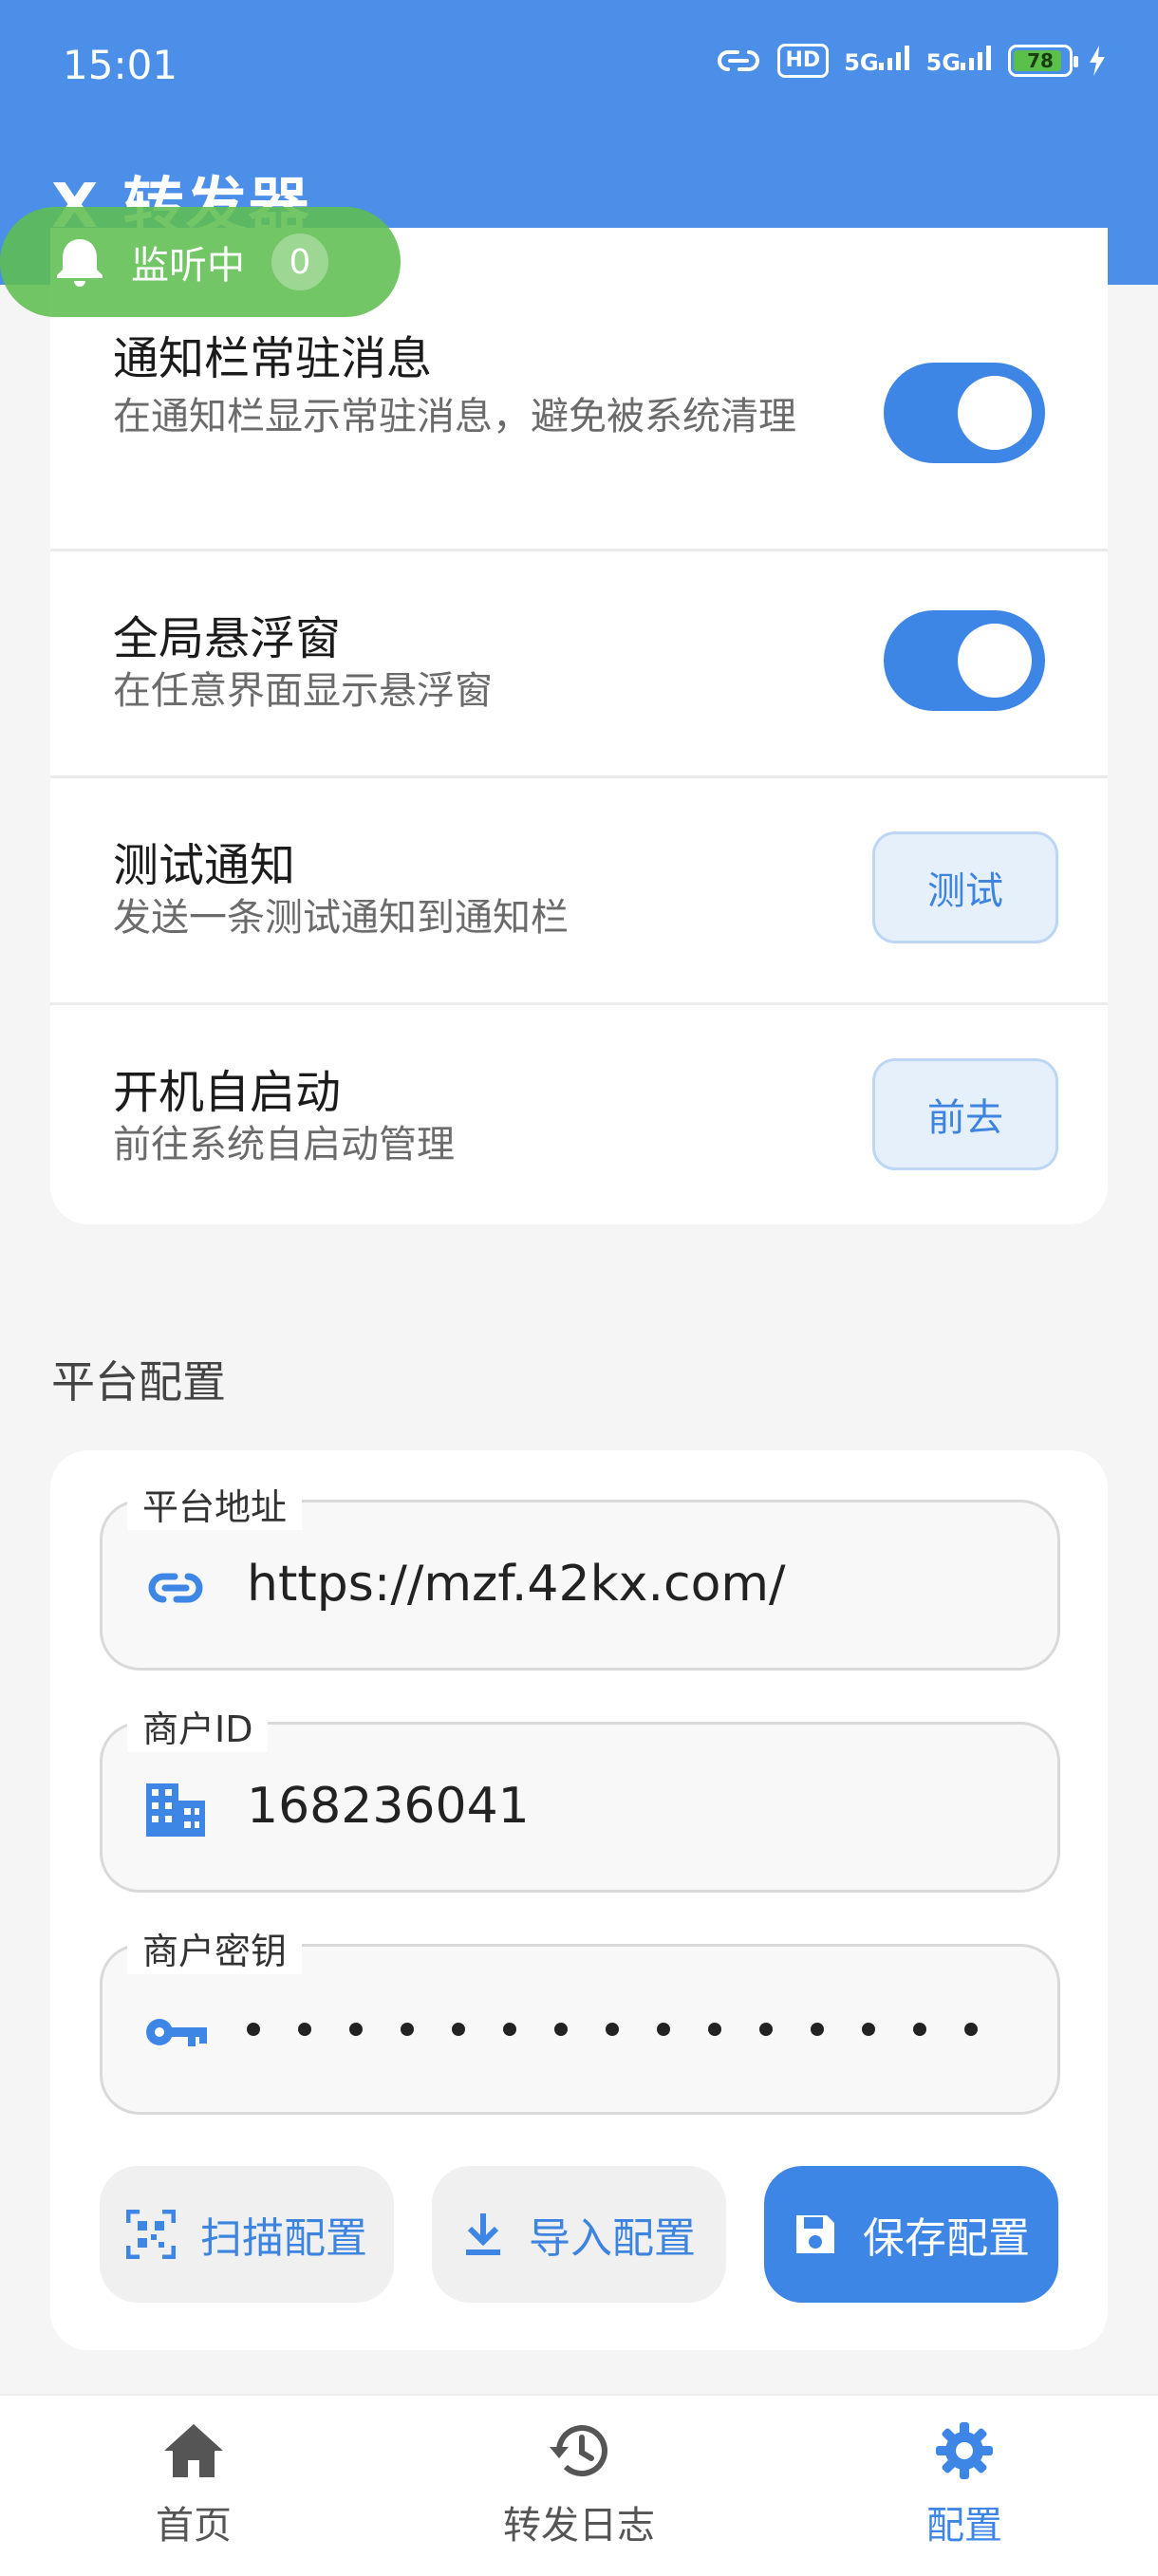 The height and width of the screenshot is (2576, 1158). What do you see at coordinates (803, 61) in the screenshot?
I see `hd-badge: HD` at bounding box center [803, 61].